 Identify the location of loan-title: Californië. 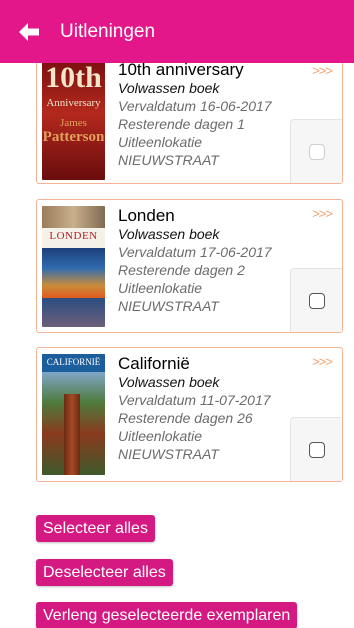
(154, 363).